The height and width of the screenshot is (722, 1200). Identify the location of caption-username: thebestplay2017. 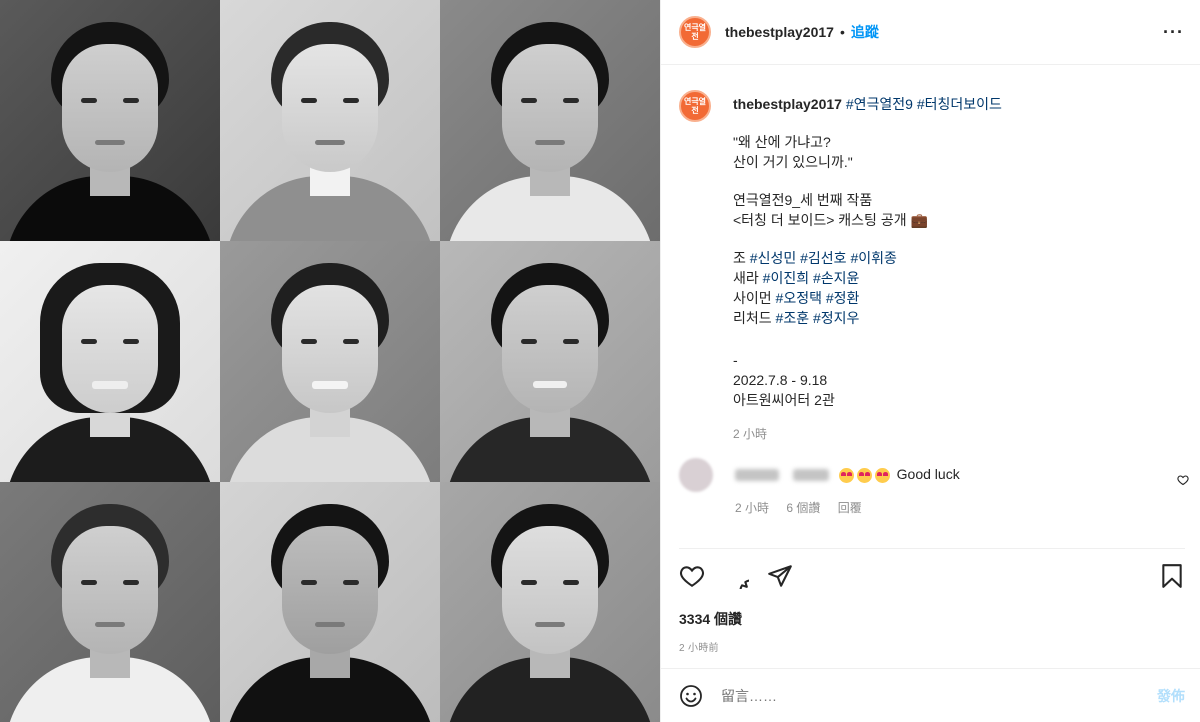
(787, 104).